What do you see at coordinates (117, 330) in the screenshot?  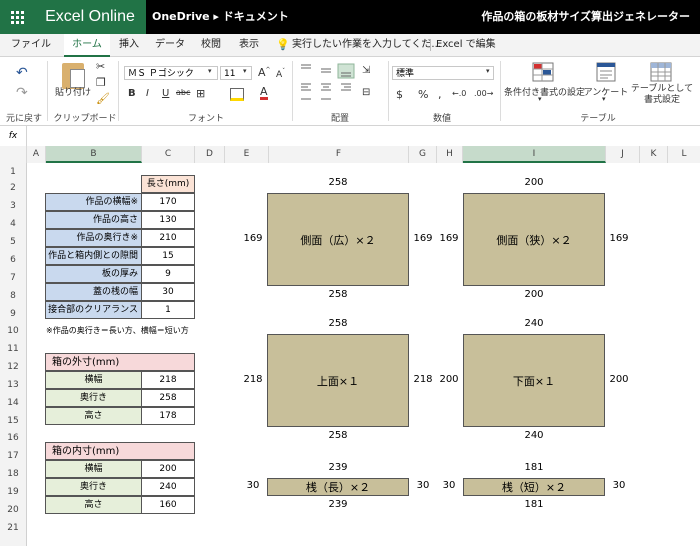 I see `input-note: ※作品の奥行き＝長い方、横幅＝短い方` at bounding box center [117, 330].